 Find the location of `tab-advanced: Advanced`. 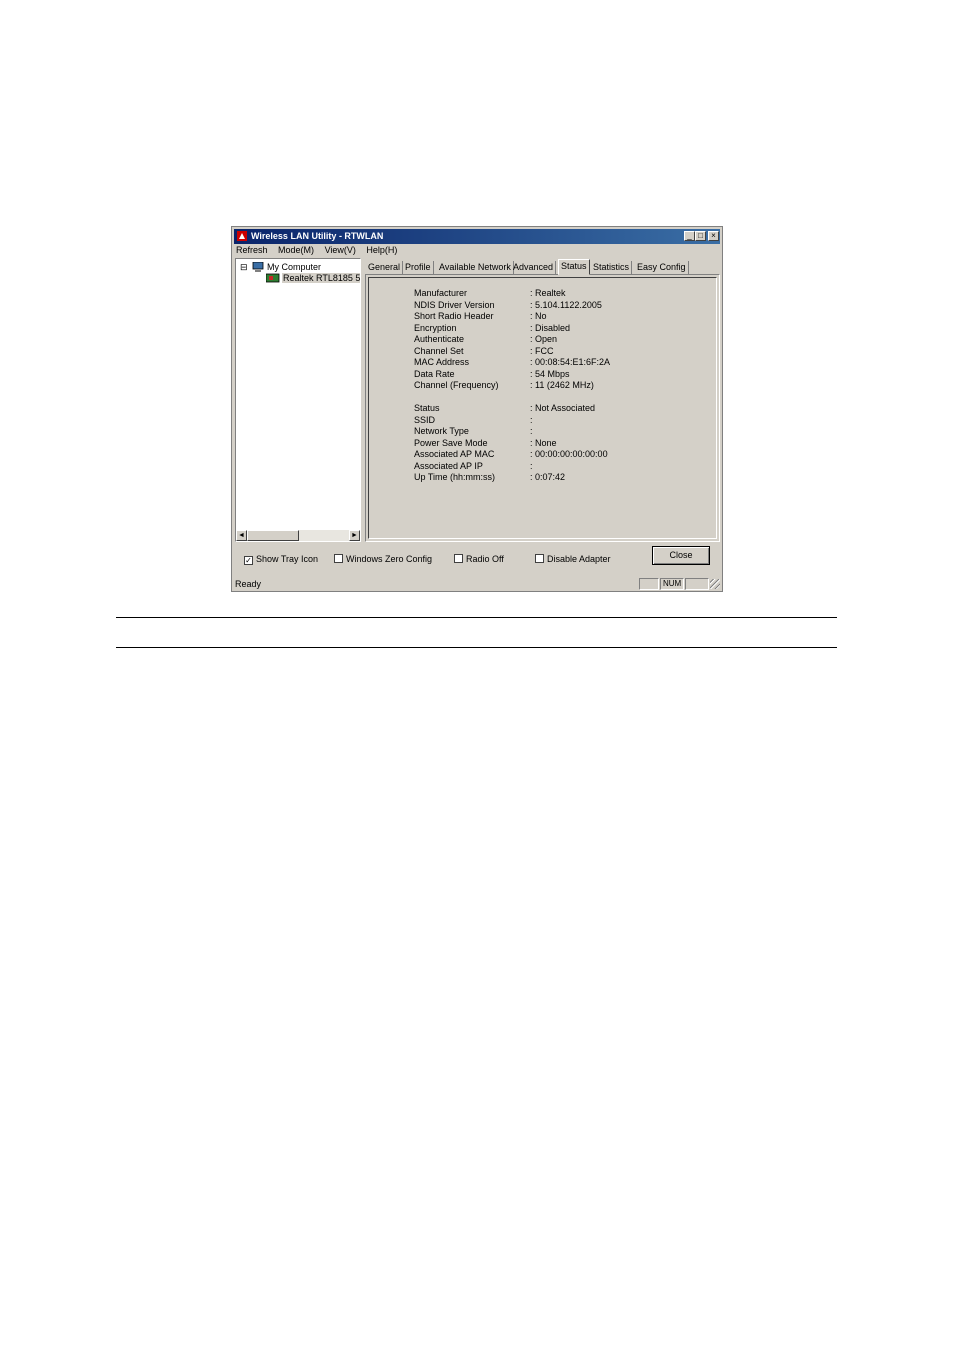

tab-advanced: Advanced is located at coordinates (534, 267).